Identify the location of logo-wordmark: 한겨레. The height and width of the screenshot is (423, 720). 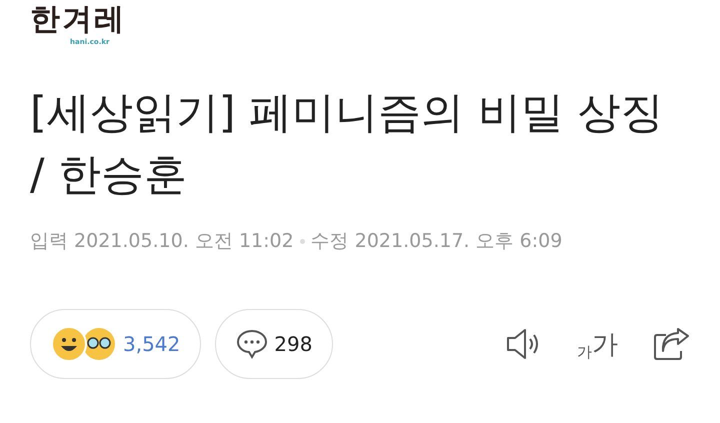
(78, 20).